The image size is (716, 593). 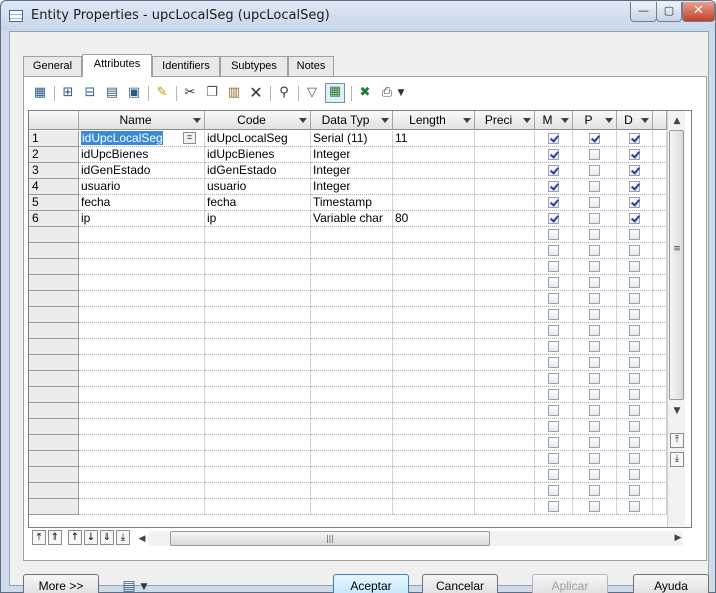 I want to click on excel-export-icon: ✖, so click(x=365, y=93).